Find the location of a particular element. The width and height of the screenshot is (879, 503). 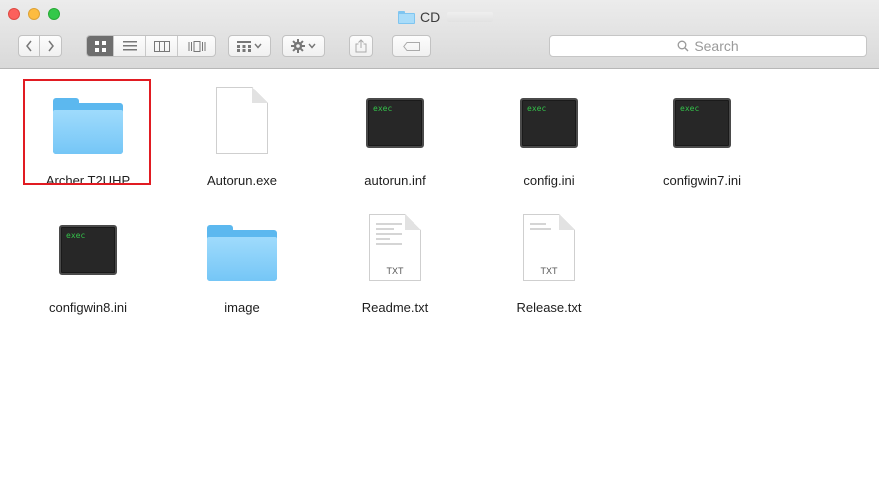

search-placeholder: Search is located at coordinates (716, 46).